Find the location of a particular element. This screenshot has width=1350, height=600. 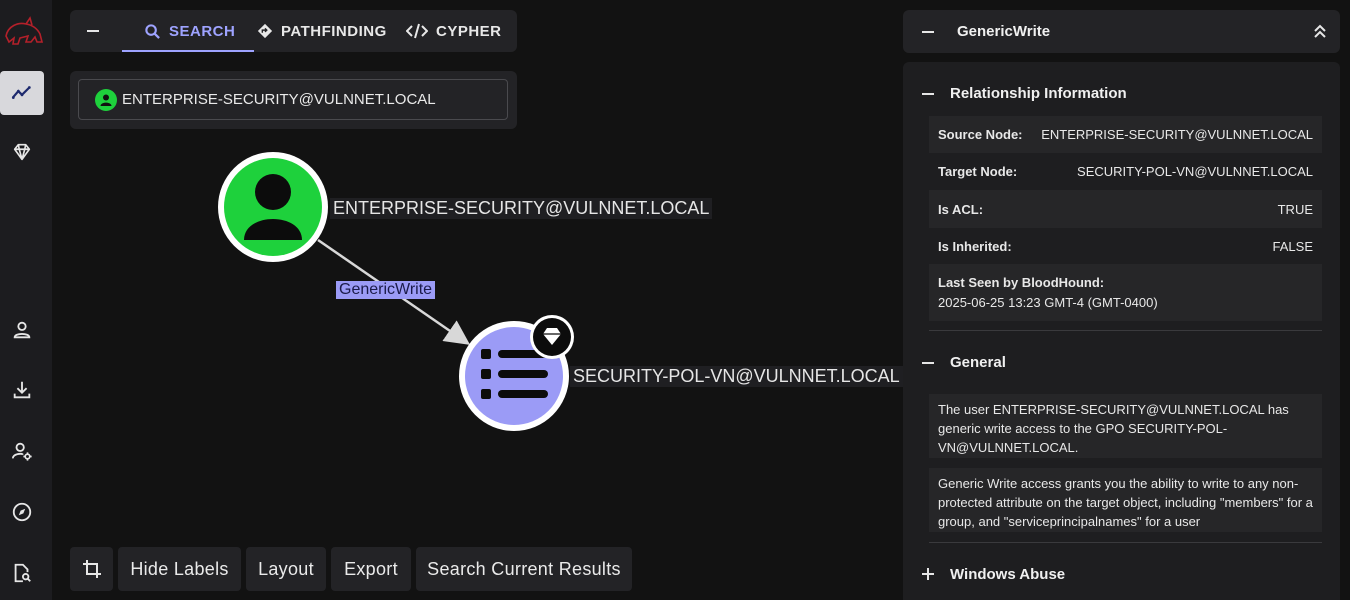

tab-pathfinding: PATHFINDING is located at coordinates (322, 31).